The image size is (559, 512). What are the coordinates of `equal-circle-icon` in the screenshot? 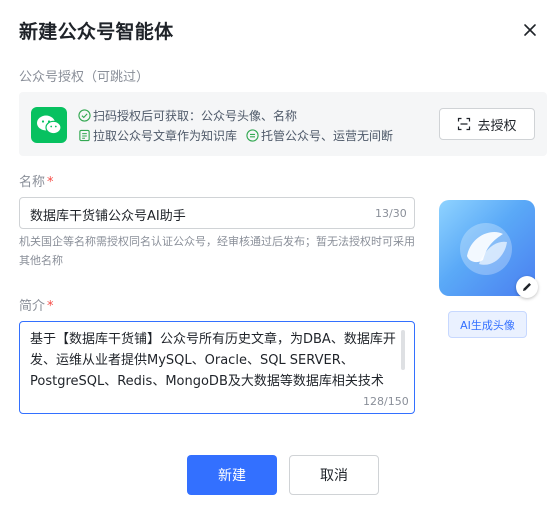 It's located at (252, 135).